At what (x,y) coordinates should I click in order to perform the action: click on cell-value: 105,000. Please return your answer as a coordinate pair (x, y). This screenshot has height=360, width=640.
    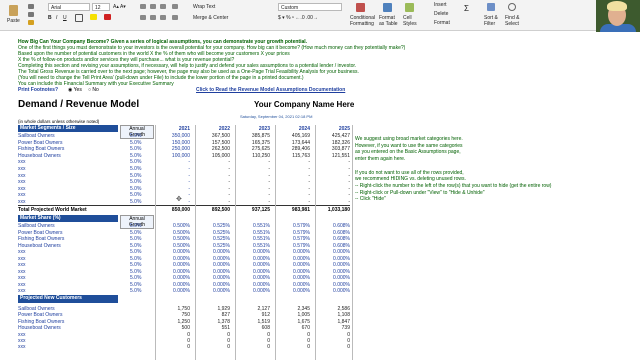
    Looking at the image, I should click on (215, 156).